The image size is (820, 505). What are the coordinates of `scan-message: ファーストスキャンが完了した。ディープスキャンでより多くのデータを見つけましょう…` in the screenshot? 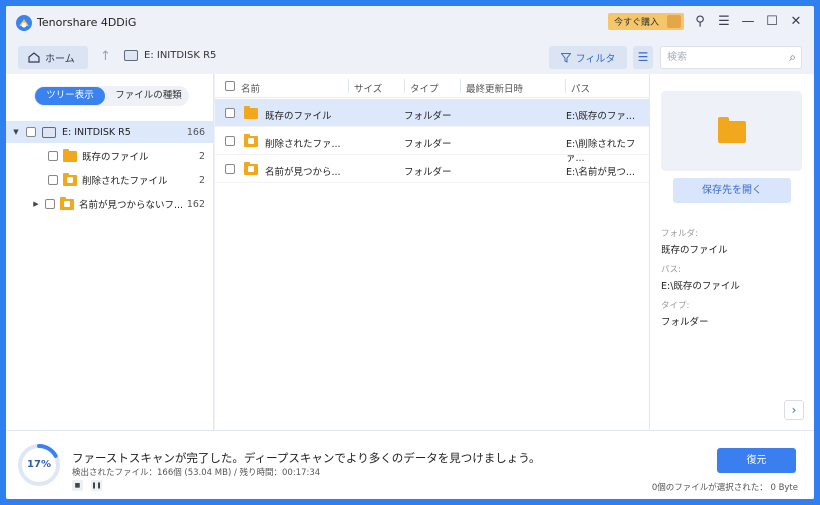 It's located at (306, 458).